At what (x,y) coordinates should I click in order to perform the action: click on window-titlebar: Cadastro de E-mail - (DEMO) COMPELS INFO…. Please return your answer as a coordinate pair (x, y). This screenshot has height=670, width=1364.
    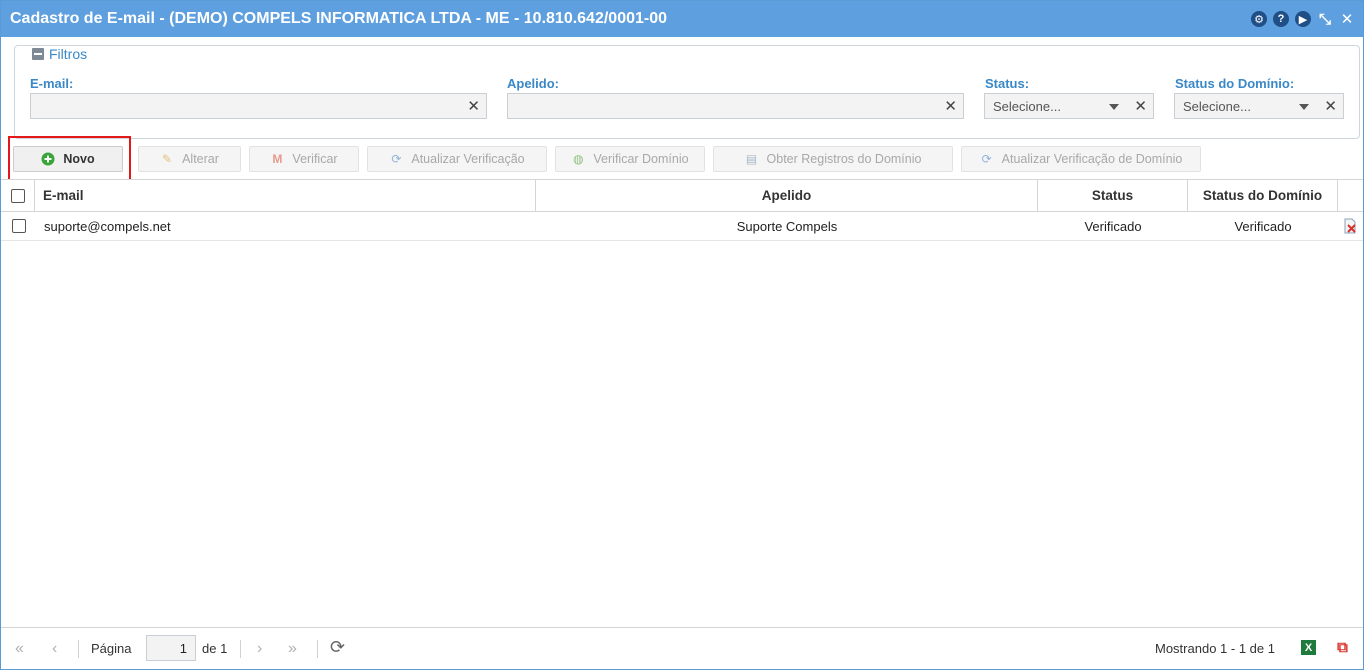
    Looking at the image, I should click on (682, 19).